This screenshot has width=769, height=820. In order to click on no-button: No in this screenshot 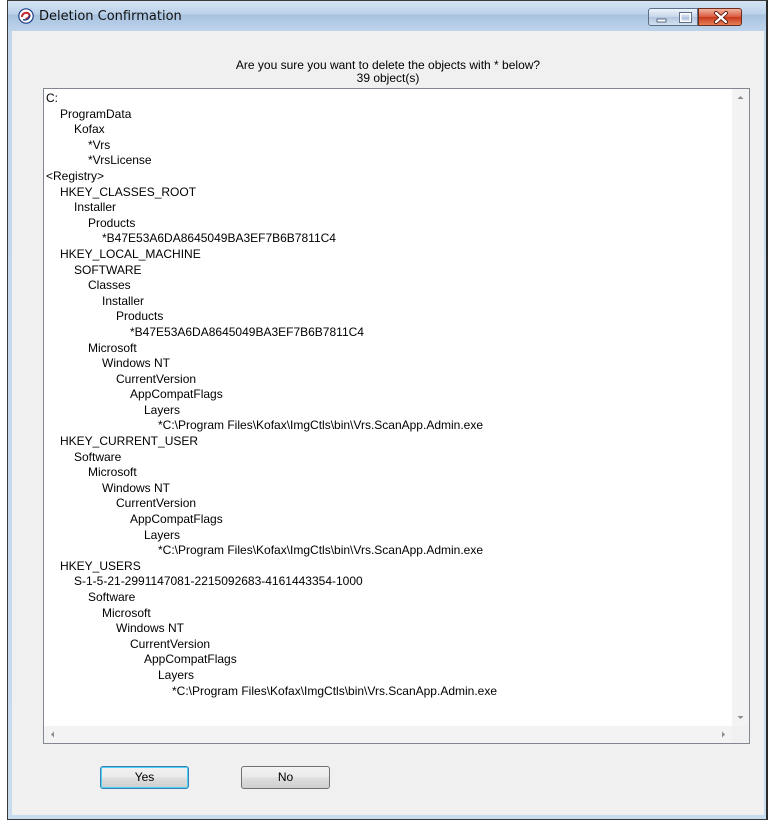, I will do `click(285, 777)`.